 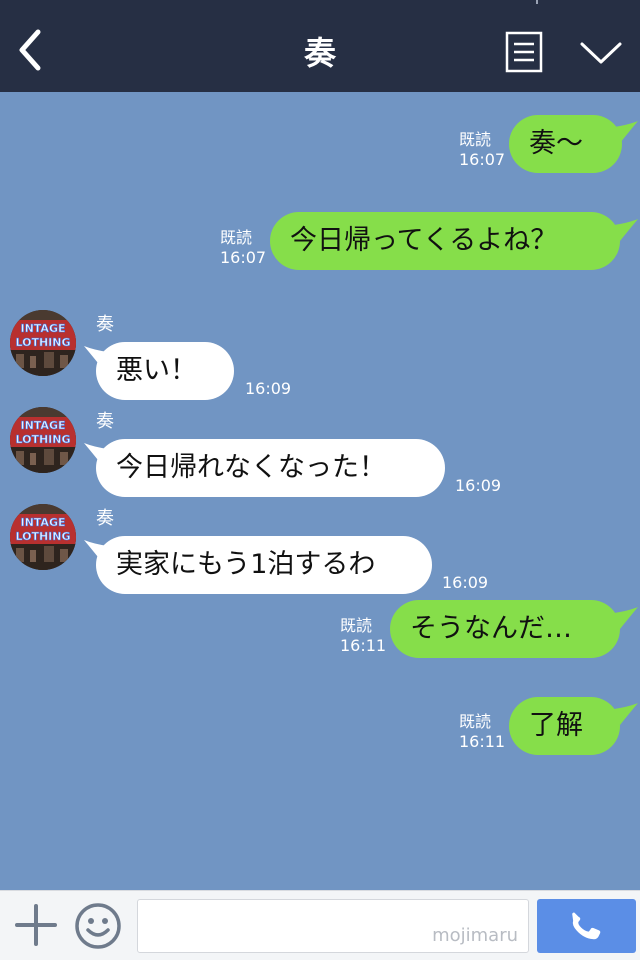 I want to click on chevron-left-icon, so click(x=30, y=50).